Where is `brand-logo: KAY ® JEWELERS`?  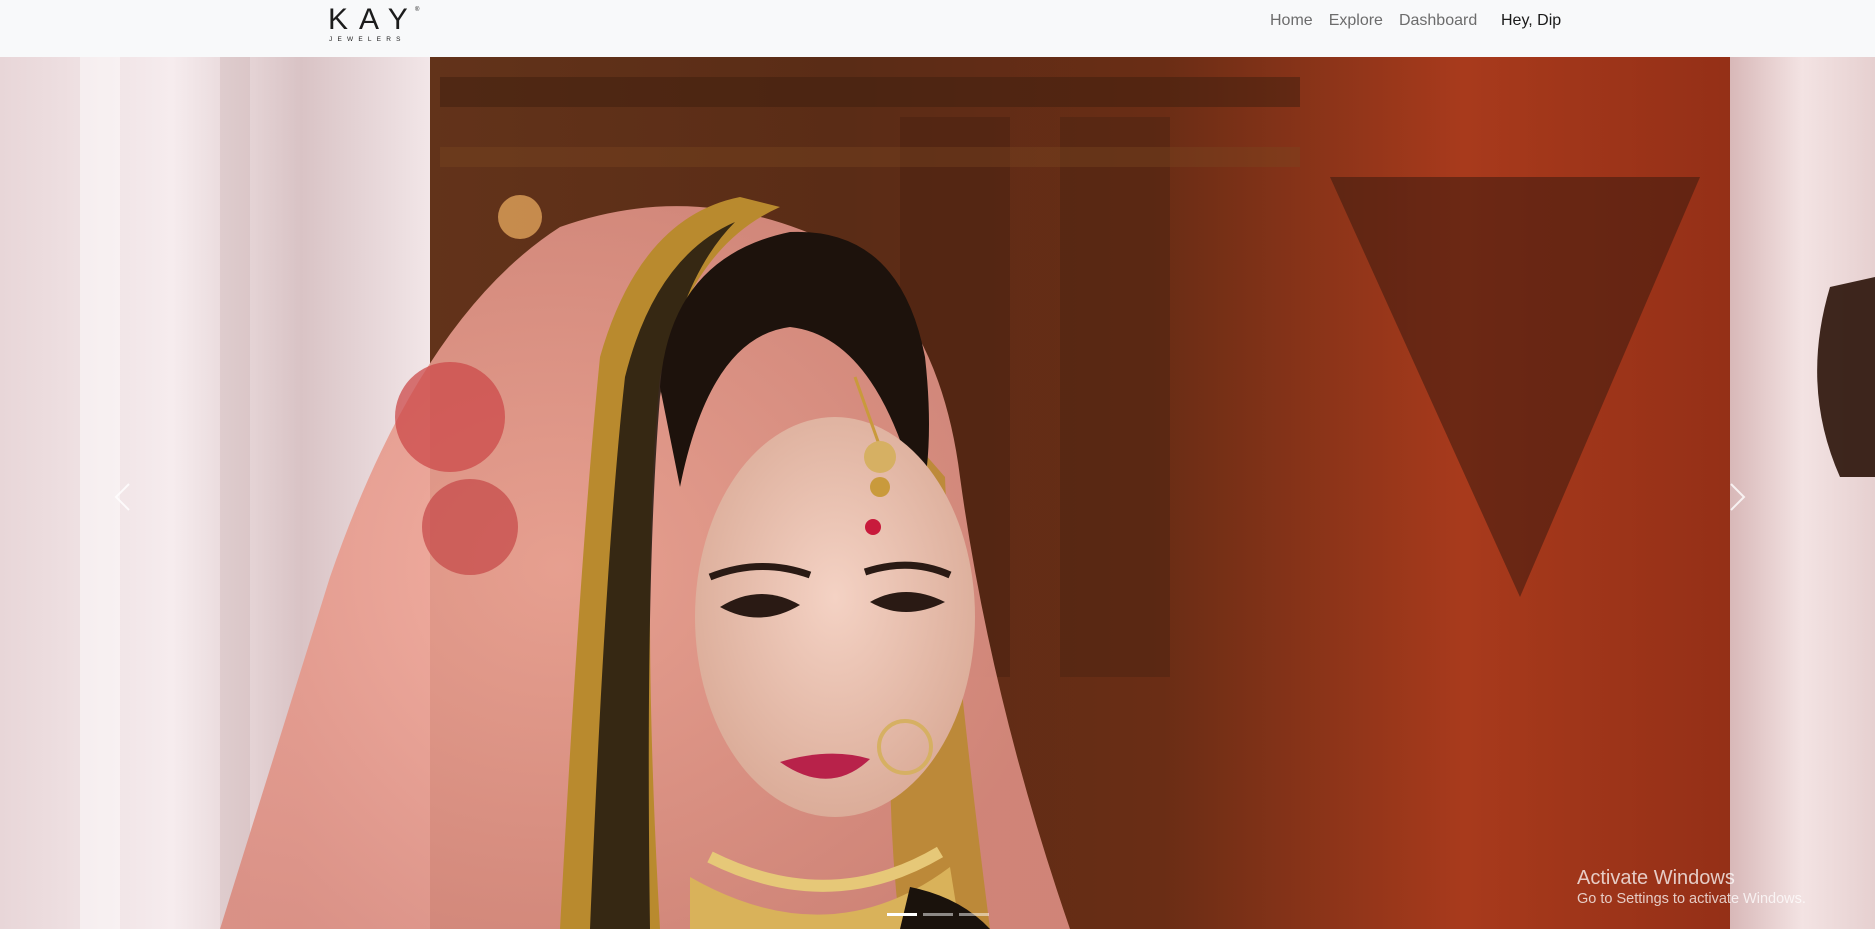
brand-logo: KAY ® JEWELERS is located at coordinates (376, 25).